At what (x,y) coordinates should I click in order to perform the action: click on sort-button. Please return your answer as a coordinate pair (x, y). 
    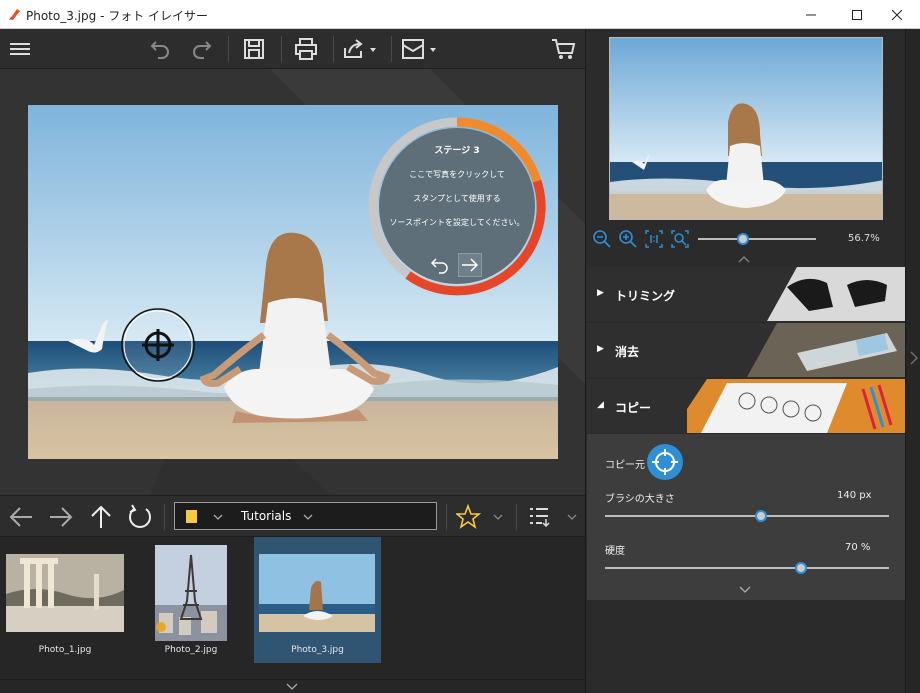
    Looking at the image, I should click on (554, 517).